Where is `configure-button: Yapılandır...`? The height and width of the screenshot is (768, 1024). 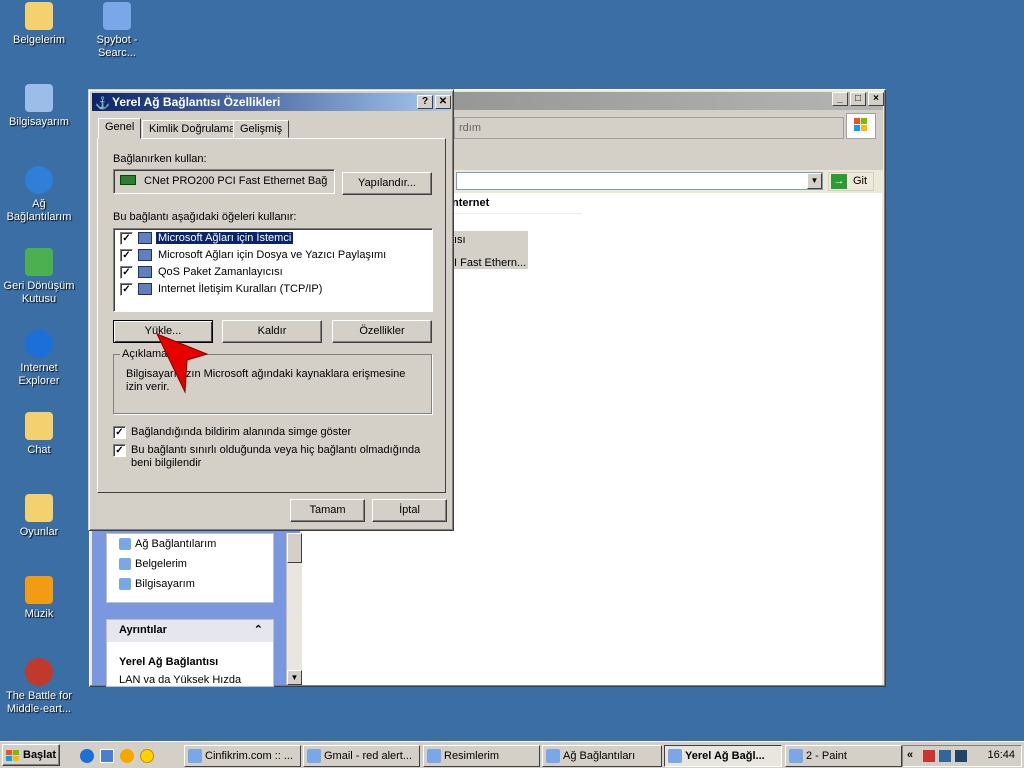 configure-button: Yapılandır... is located at coordinates (387, 183).